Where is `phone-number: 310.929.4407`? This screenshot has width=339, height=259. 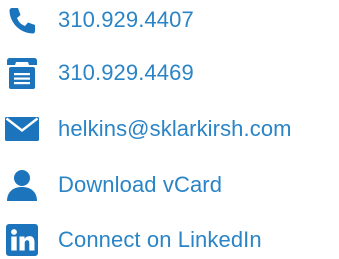
phone-number: 310.929.4407 is located at coordinates (126, 19).